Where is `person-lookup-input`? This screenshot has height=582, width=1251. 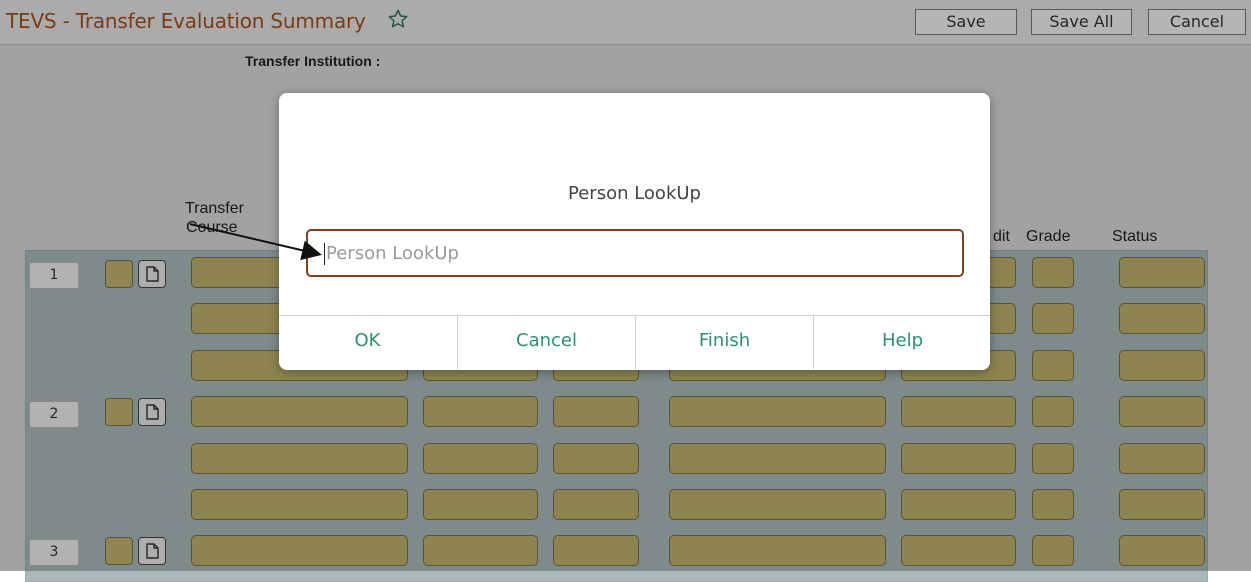
person-lookup-input is located at coordinates (635, 253).